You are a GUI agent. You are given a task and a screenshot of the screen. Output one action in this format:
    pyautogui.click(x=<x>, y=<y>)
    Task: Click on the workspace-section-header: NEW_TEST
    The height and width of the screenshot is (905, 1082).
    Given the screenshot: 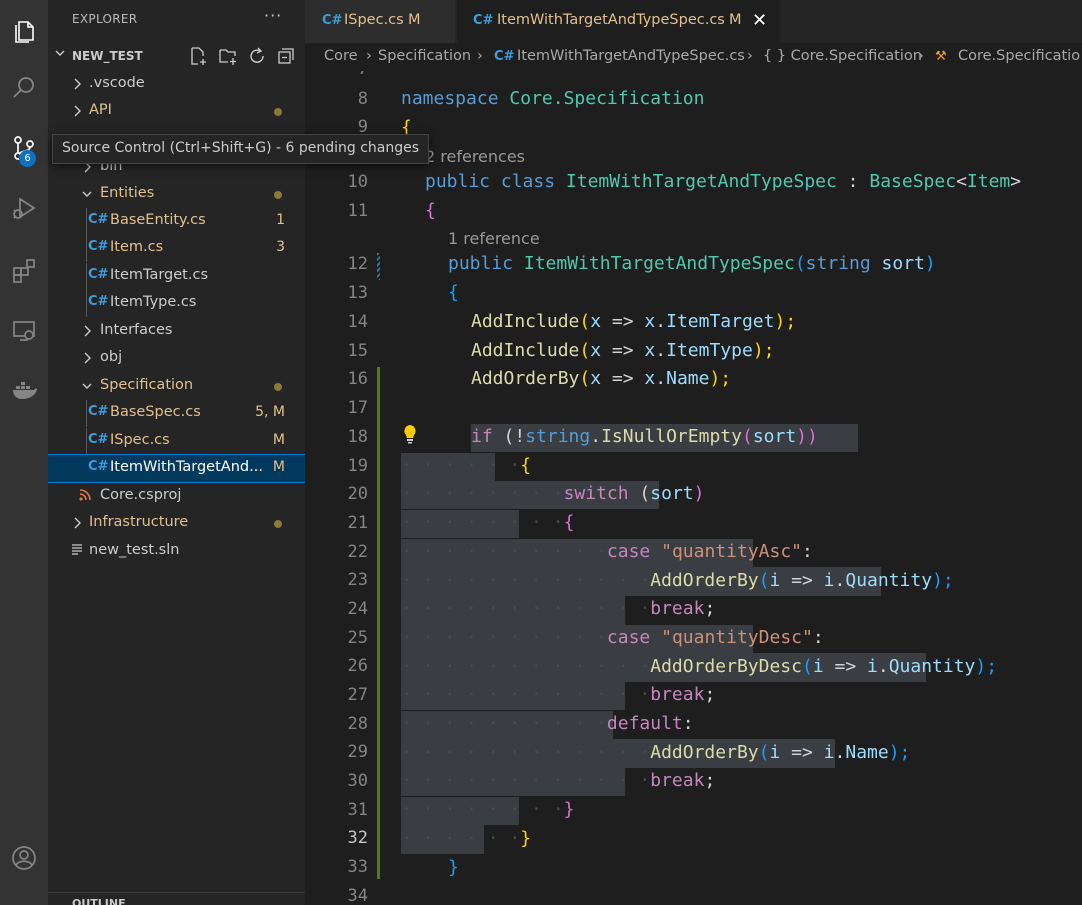 What is the action you would take?
    pyautogui.click(x=176, y=56)
    